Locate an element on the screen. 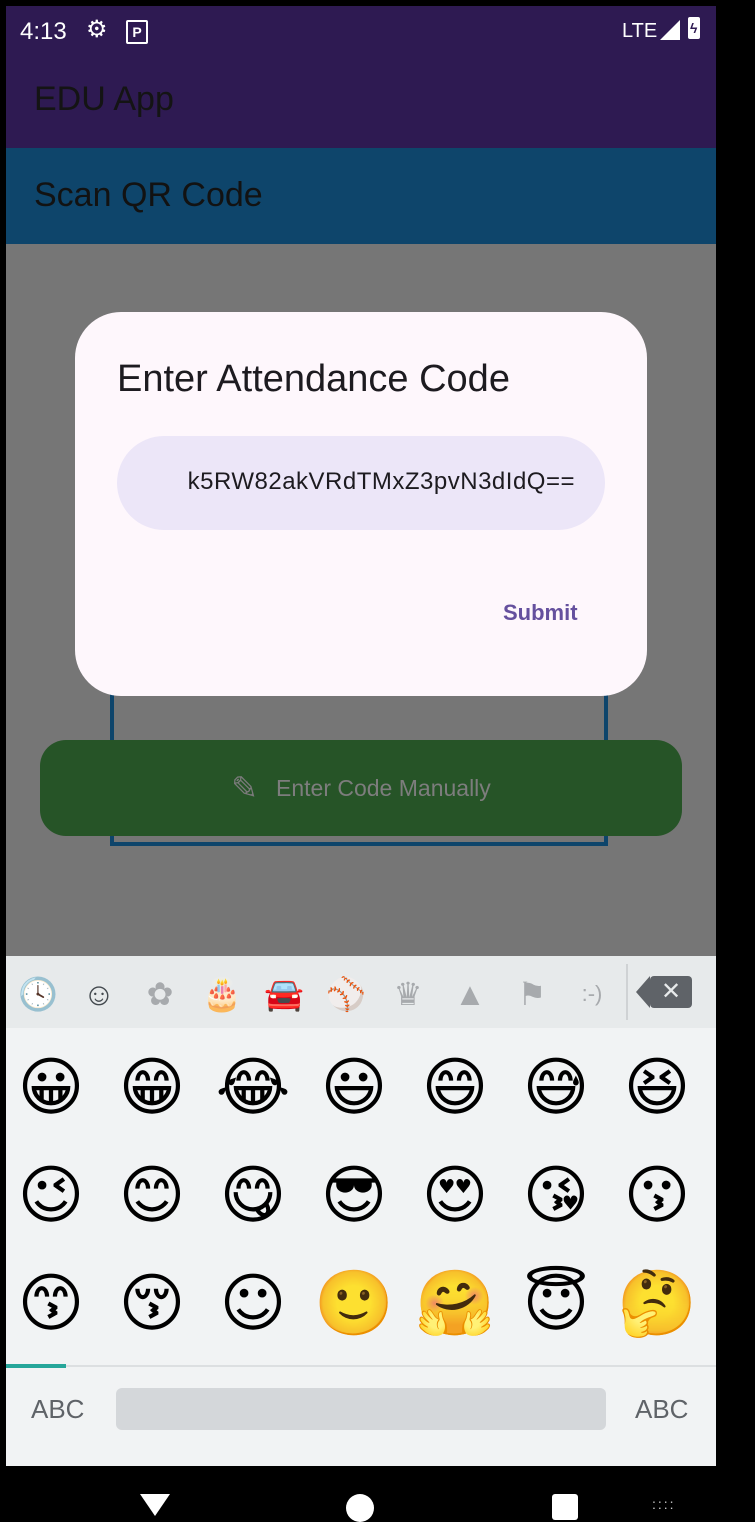 The width and height of the screenshot is (755, 1522). page-title: Scan QR Code is located at coordinates (148, 195).